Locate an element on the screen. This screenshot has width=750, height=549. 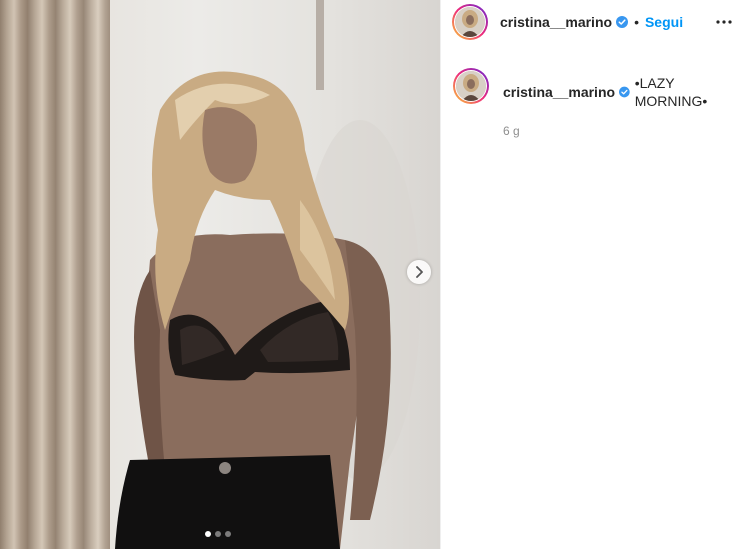
carousel-indicator is located at coordinates (218, 534).